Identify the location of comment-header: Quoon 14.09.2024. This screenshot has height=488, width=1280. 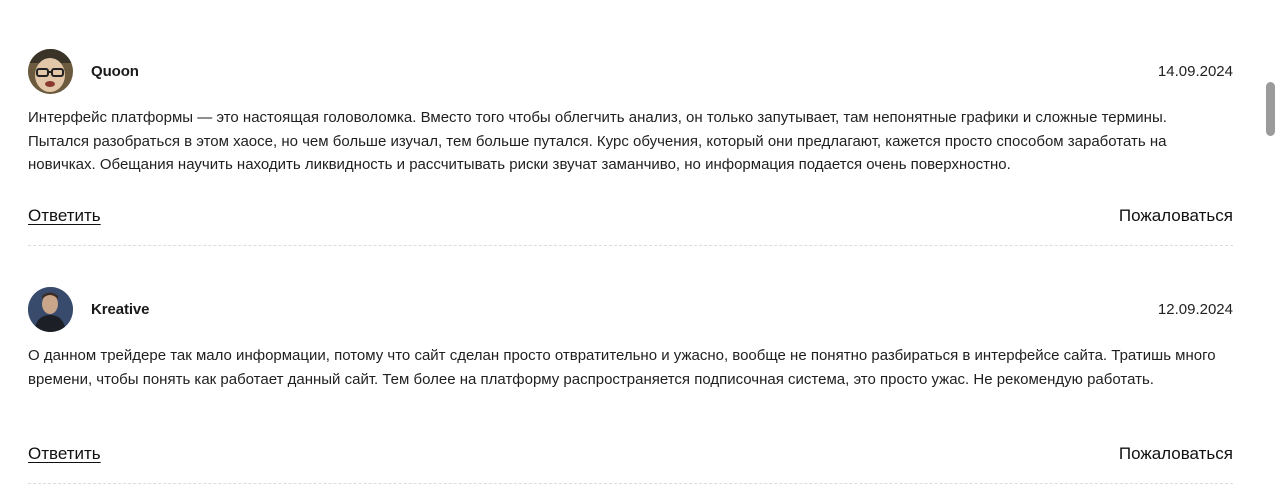
(630, 72).